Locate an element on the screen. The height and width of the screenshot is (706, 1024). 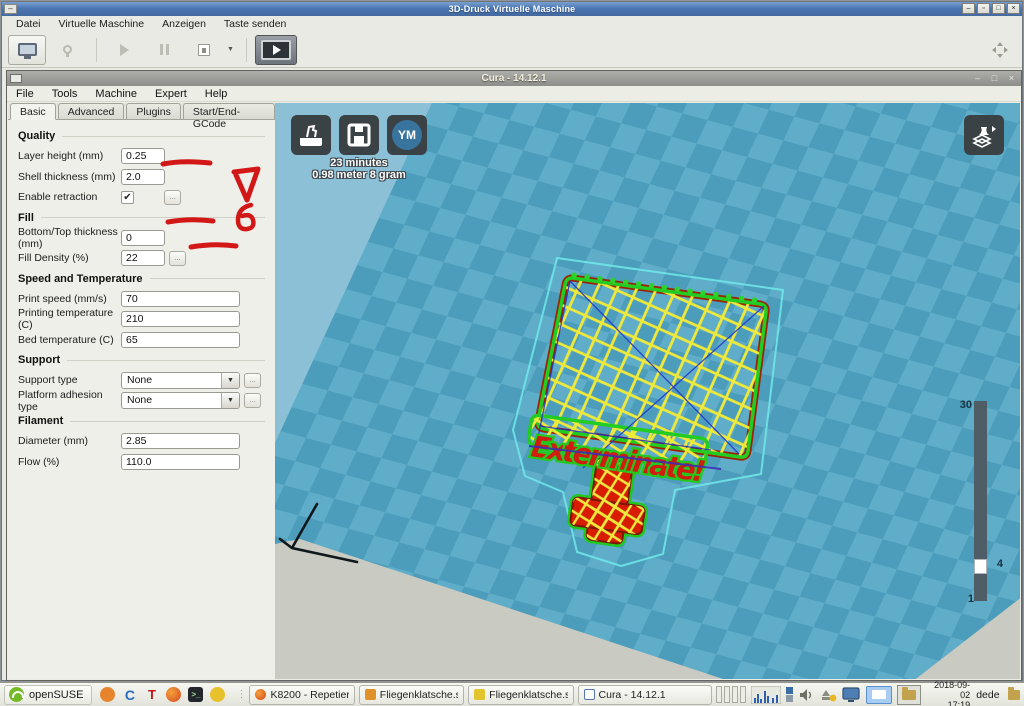
vm-screenshot-button is located at coordinates (204, 50).